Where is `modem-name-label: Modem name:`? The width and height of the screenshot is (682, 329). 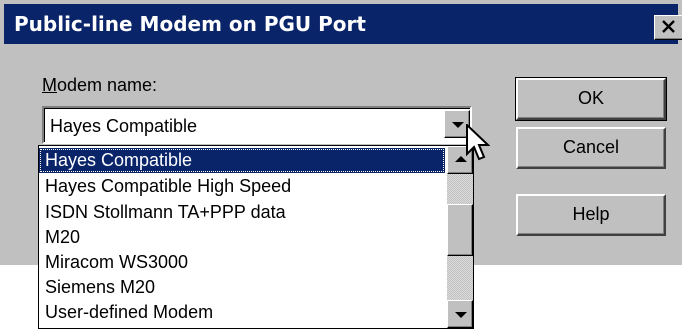
modem-name-label: Modem name: is located at coordinates (99, 85).